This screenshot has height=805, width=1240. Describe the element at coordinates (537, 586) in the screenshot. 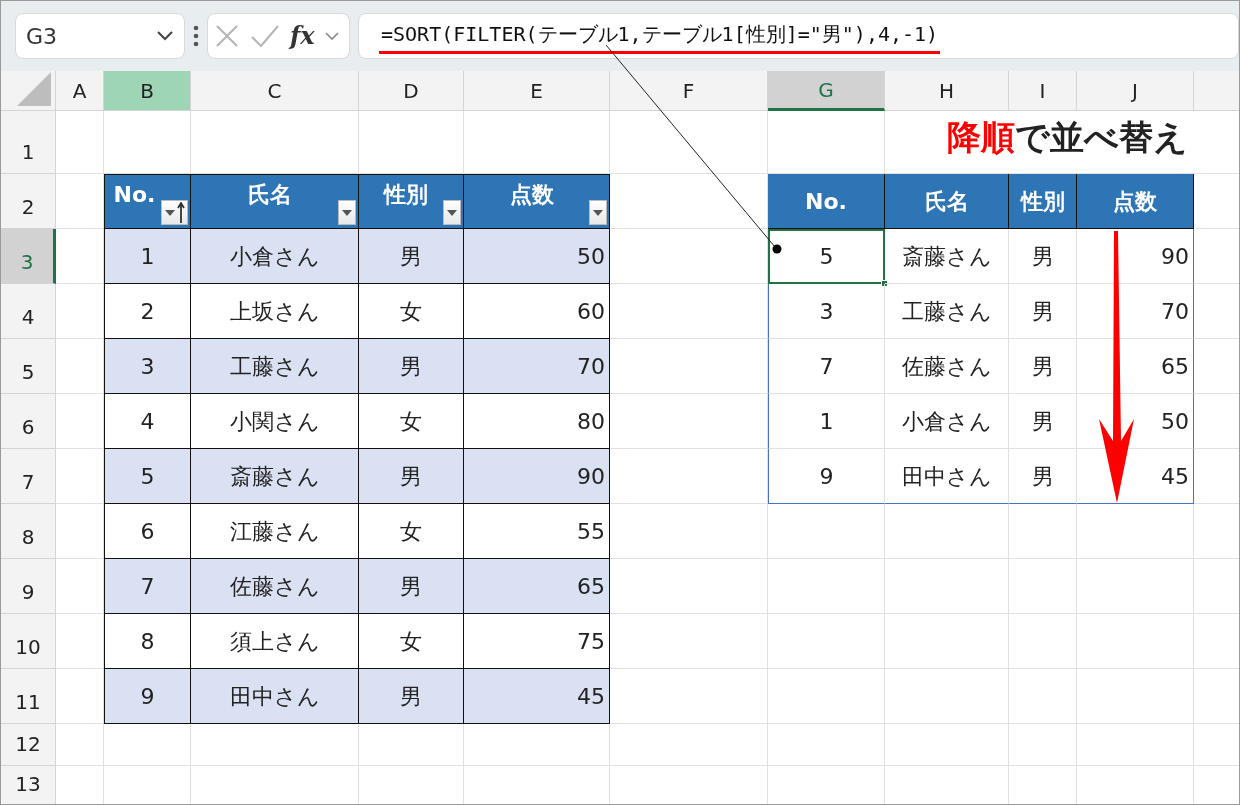

I see `table-cell: 65` at that location.